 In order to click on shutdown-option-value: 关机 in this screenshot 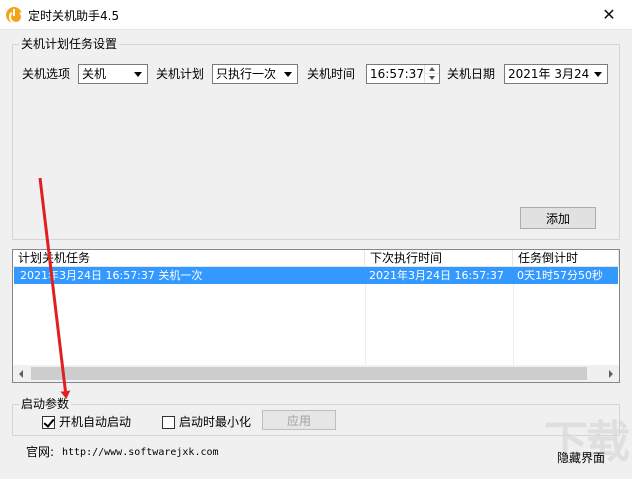, I will do `click(94, 74)`.